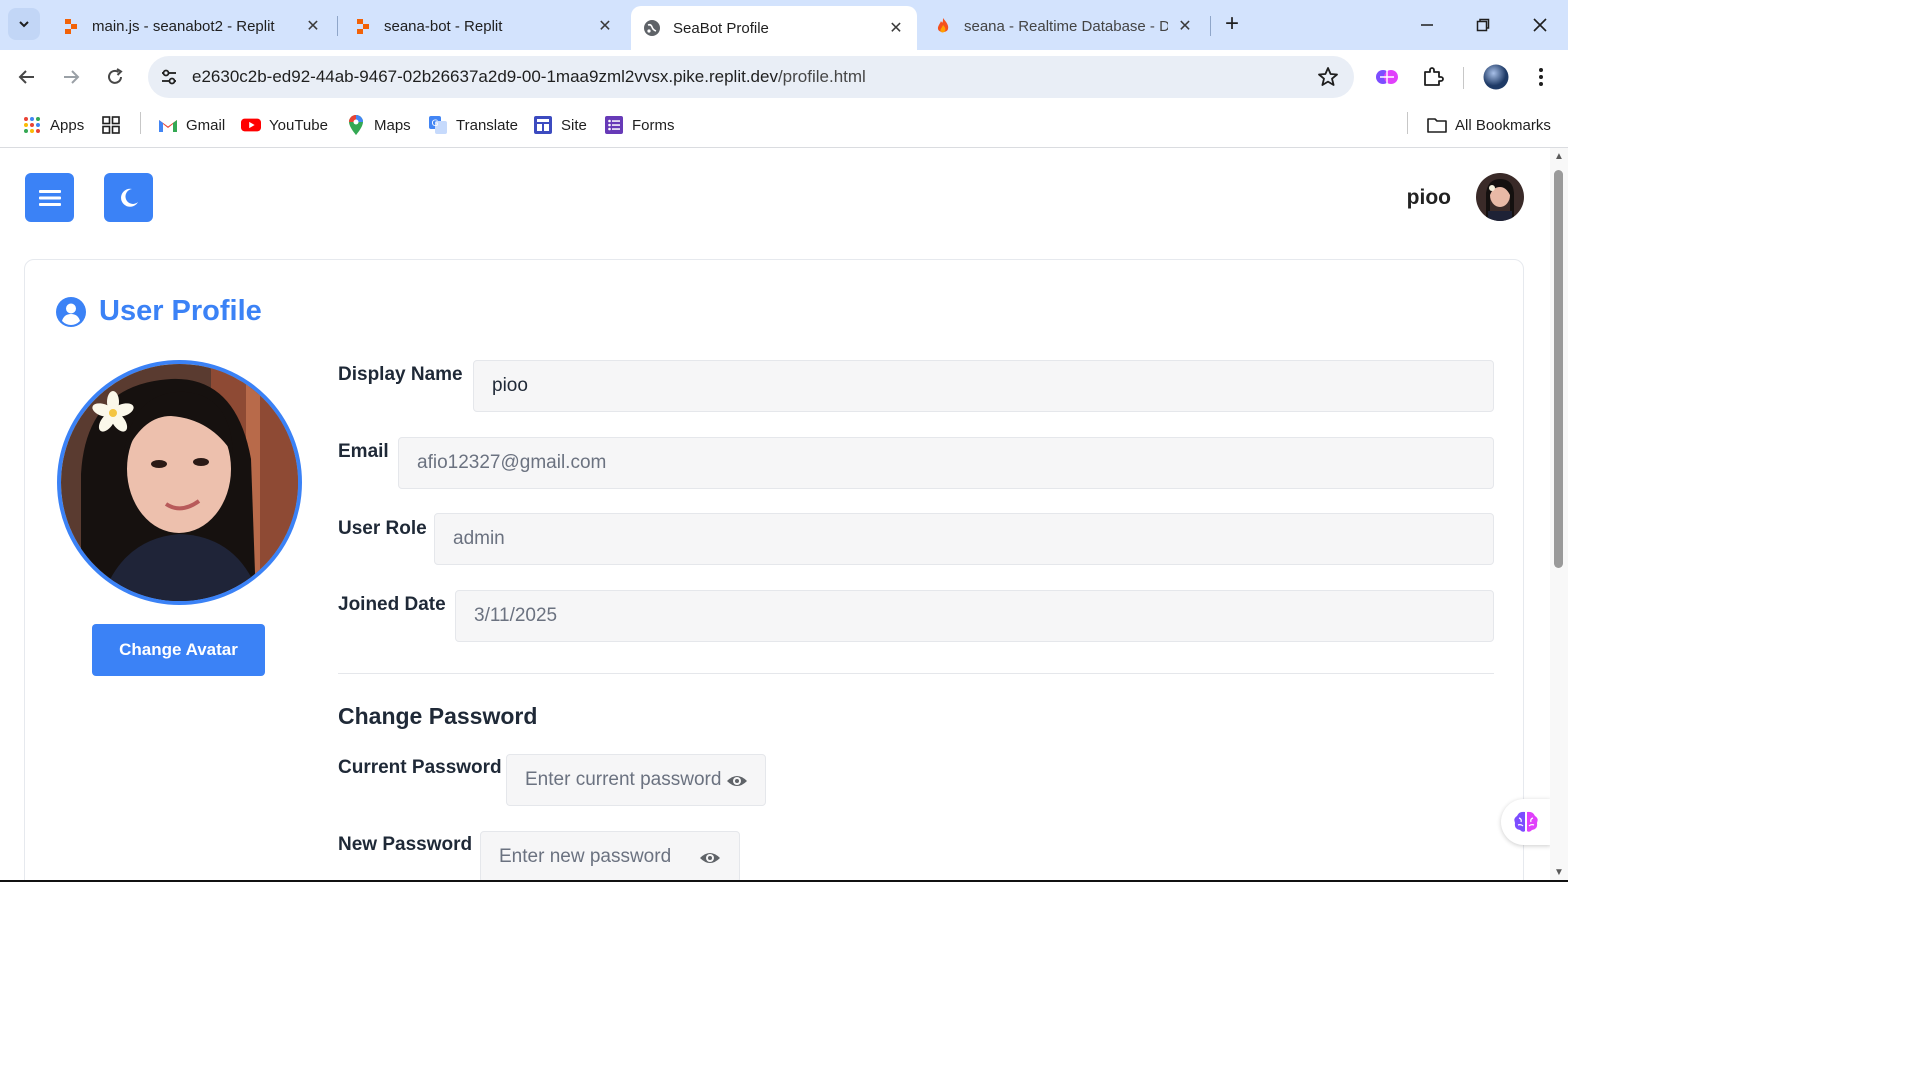 This screenshot has height=1080, width=1920. Describe the element at coordinates (27, 77) in the screenshot. I see `back-button` at that location.